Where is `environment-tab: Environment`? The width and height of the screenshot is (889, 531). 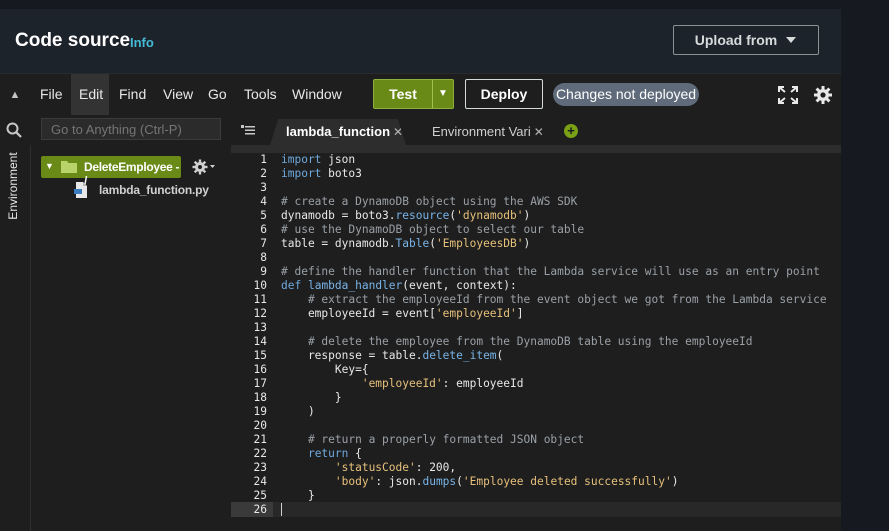
environment-tab: Environment is located at coordinates (13, 186).